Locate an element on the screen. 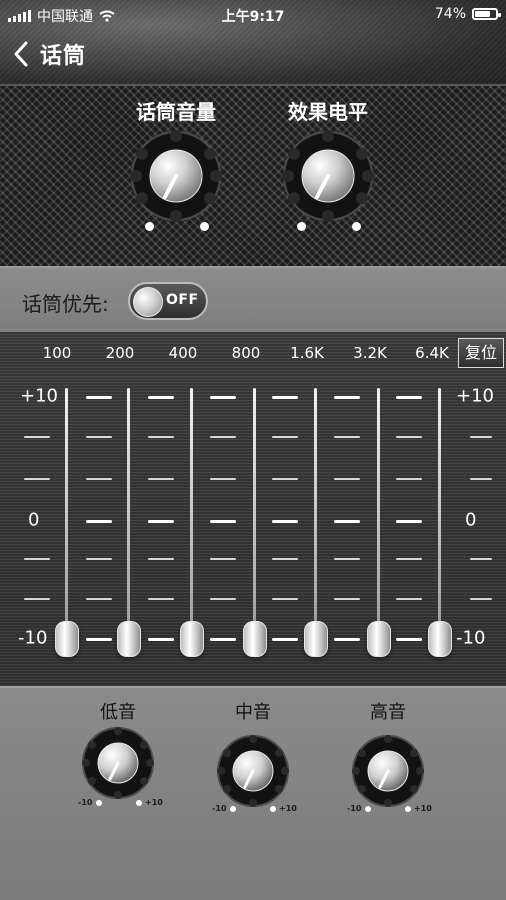  back-label: 话筒 is located at coordinates (63, 54).